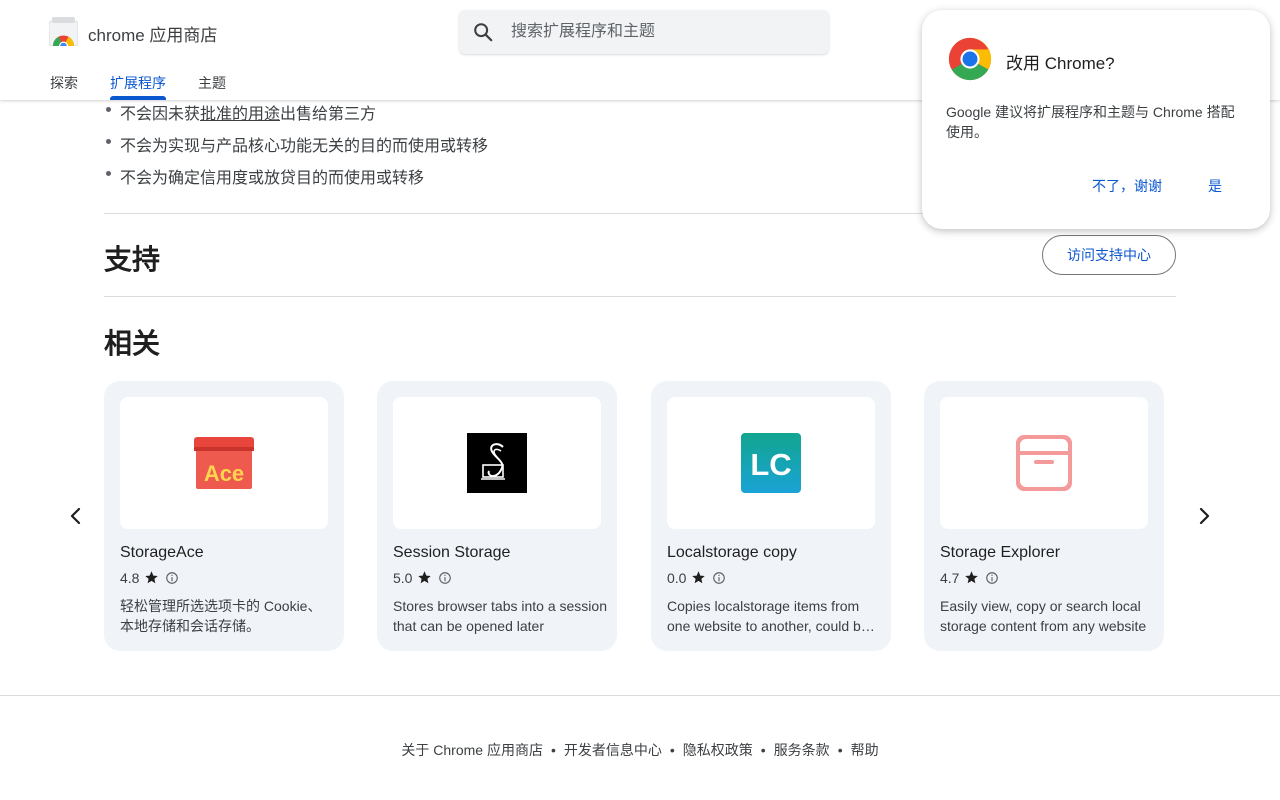 This screenshot has height=800, width=1280. What do you see at coordinates (1090, 122) in the screenshot?
I see `dialog-body: Google 建议将扩展程序和主题与 Chrome 搭配使用。` at bounding box center [1090, 122].